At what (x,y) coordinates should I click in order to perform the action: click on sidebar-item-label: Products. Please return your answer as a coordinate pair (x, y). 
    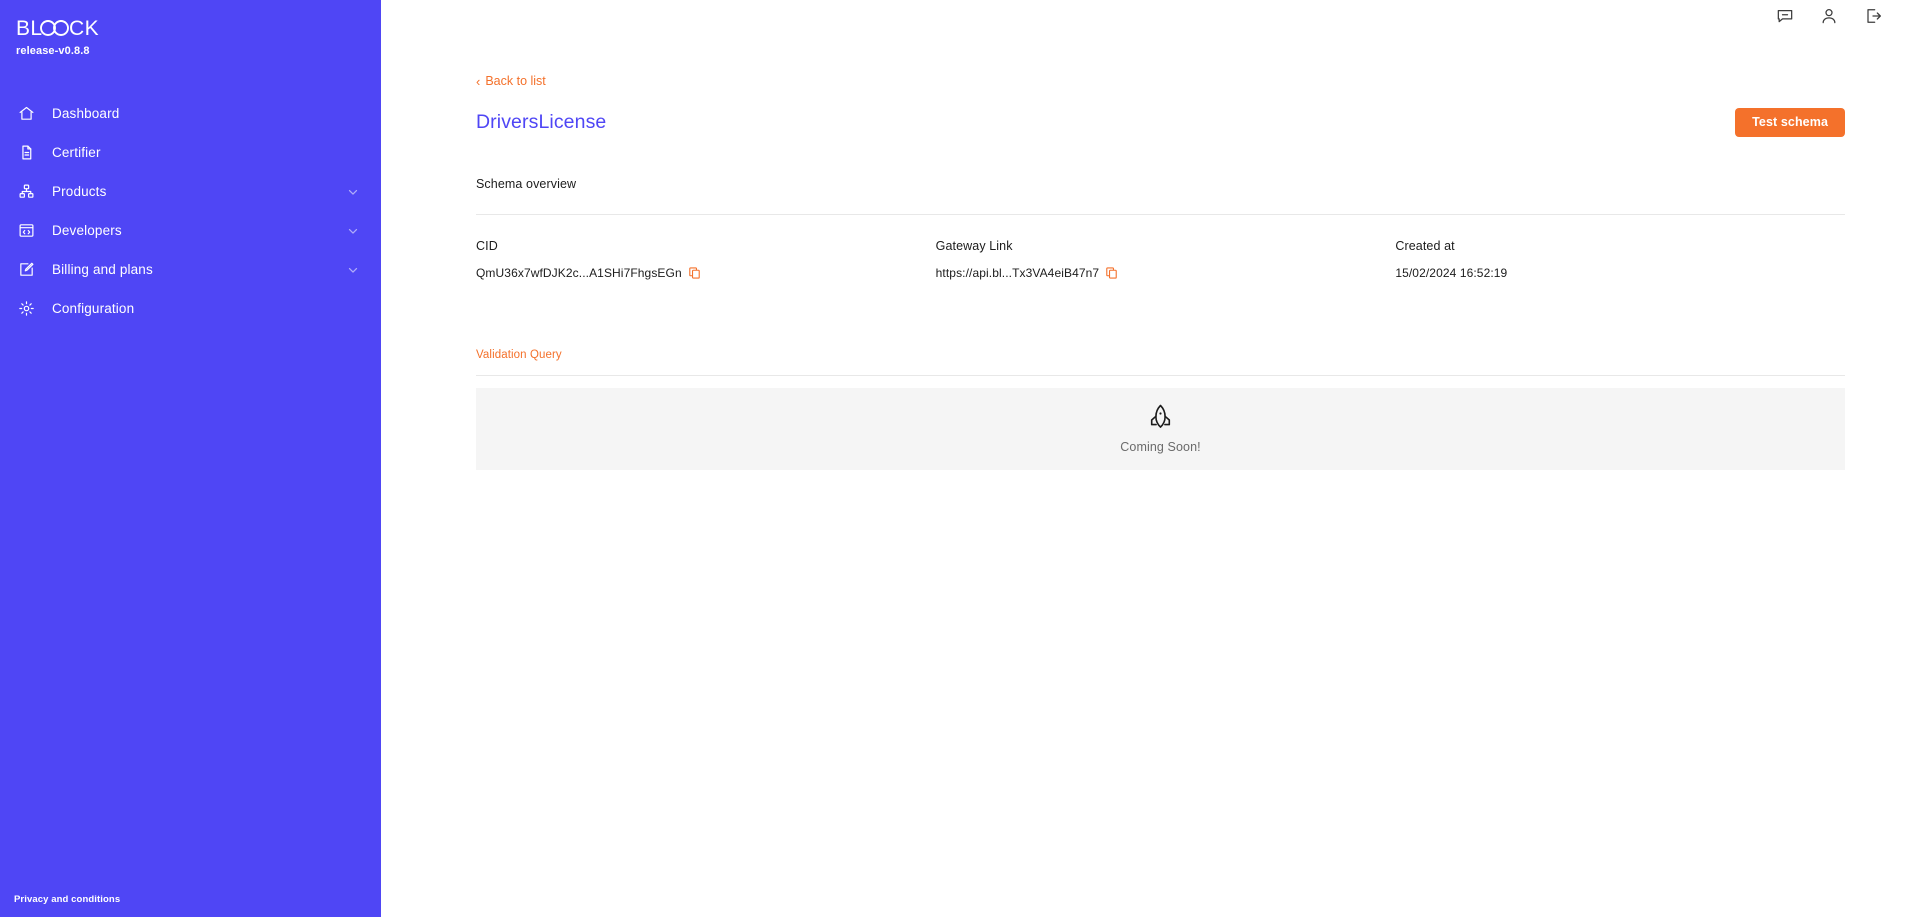
    Looking at the image, I should click on (79, 191).